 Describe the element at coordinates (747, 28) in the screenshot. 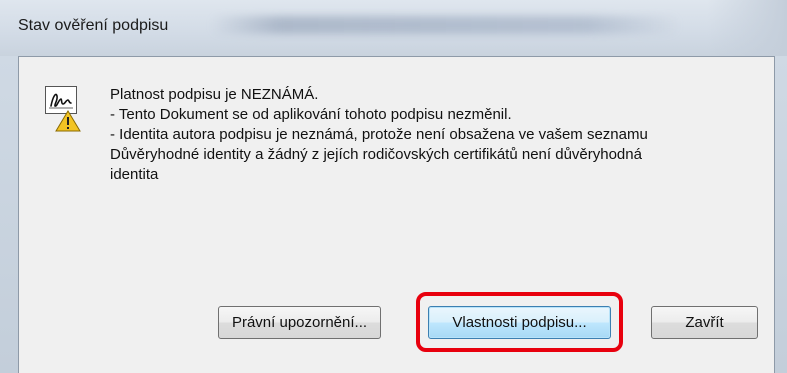

I see `title-bar-fade` at that location.